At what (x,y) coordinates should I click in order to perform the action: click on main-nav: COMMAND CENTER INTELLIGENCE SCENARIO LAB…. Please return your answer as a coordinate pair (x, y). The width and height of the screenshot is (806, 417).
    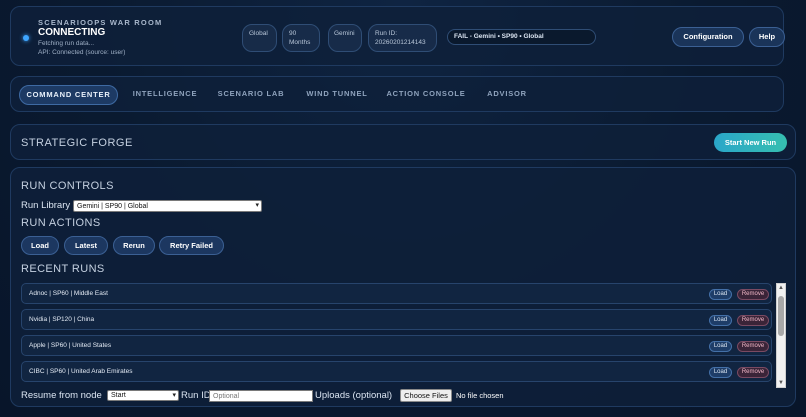
    Looking at the image, I should click on (397, 94).